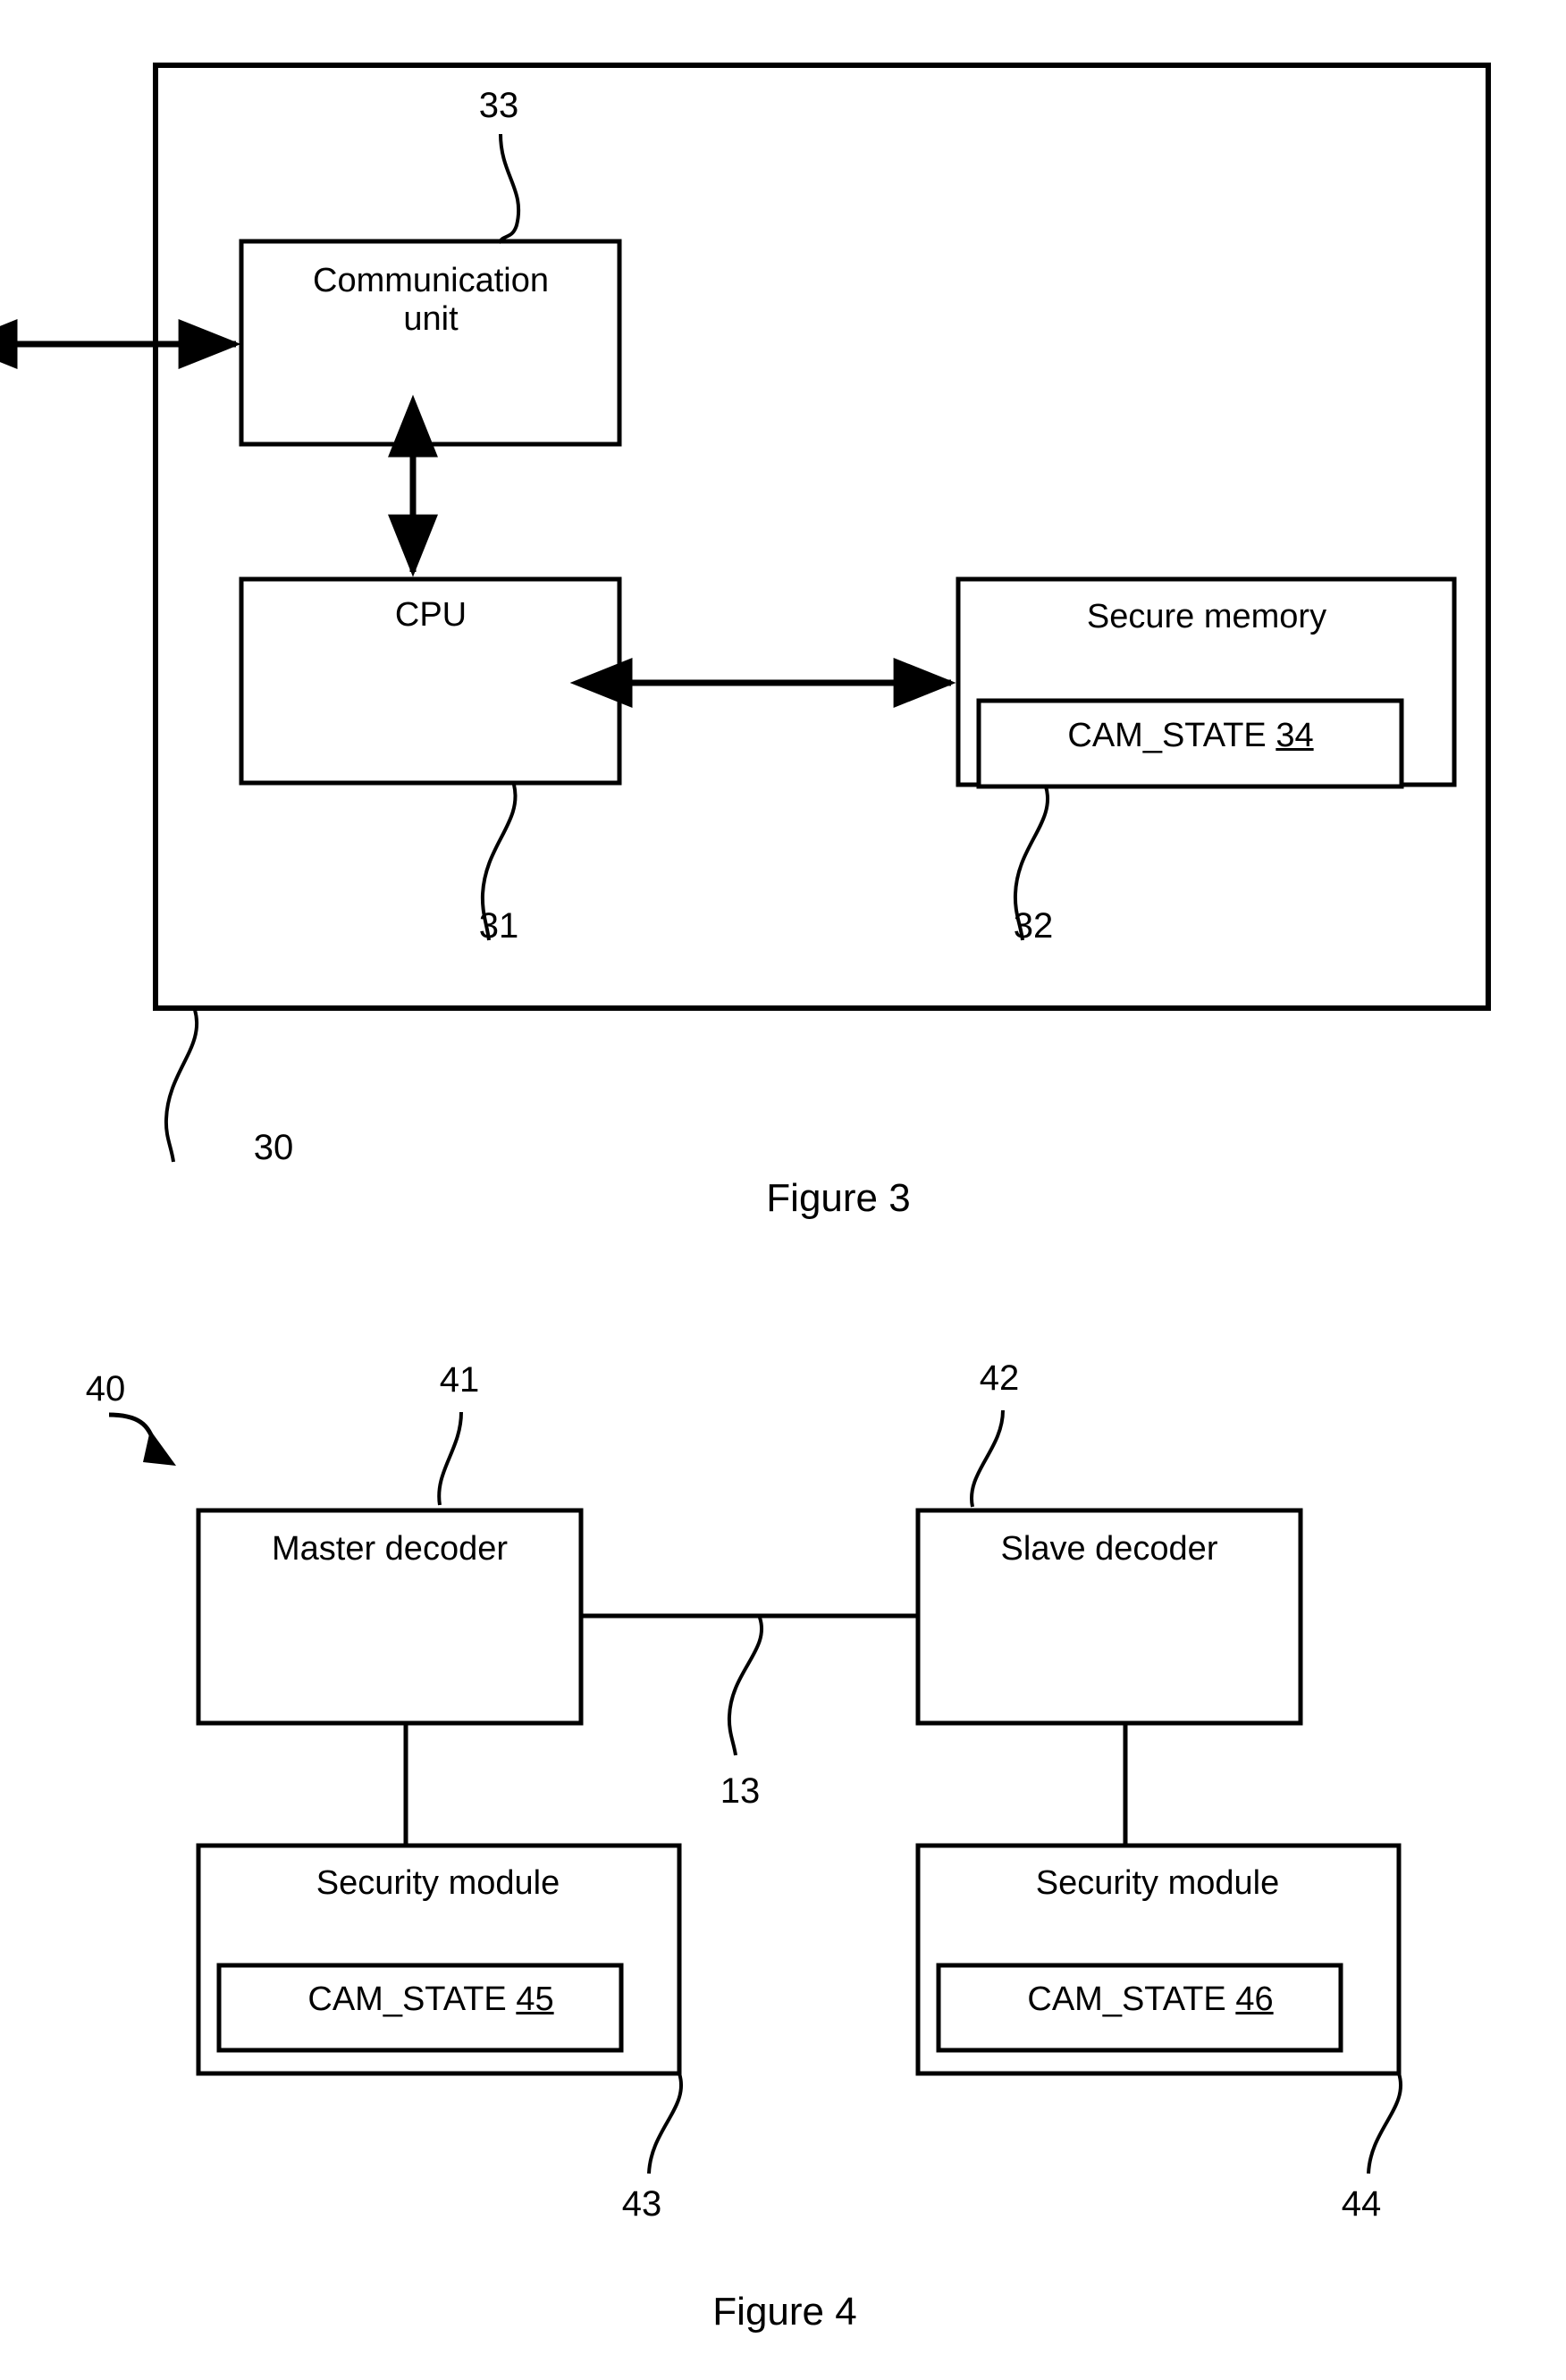  What do you see at coordinates (498, 926) in the screenshot?
I see `ref-num-31: 31` at bounding box center [498, 926].